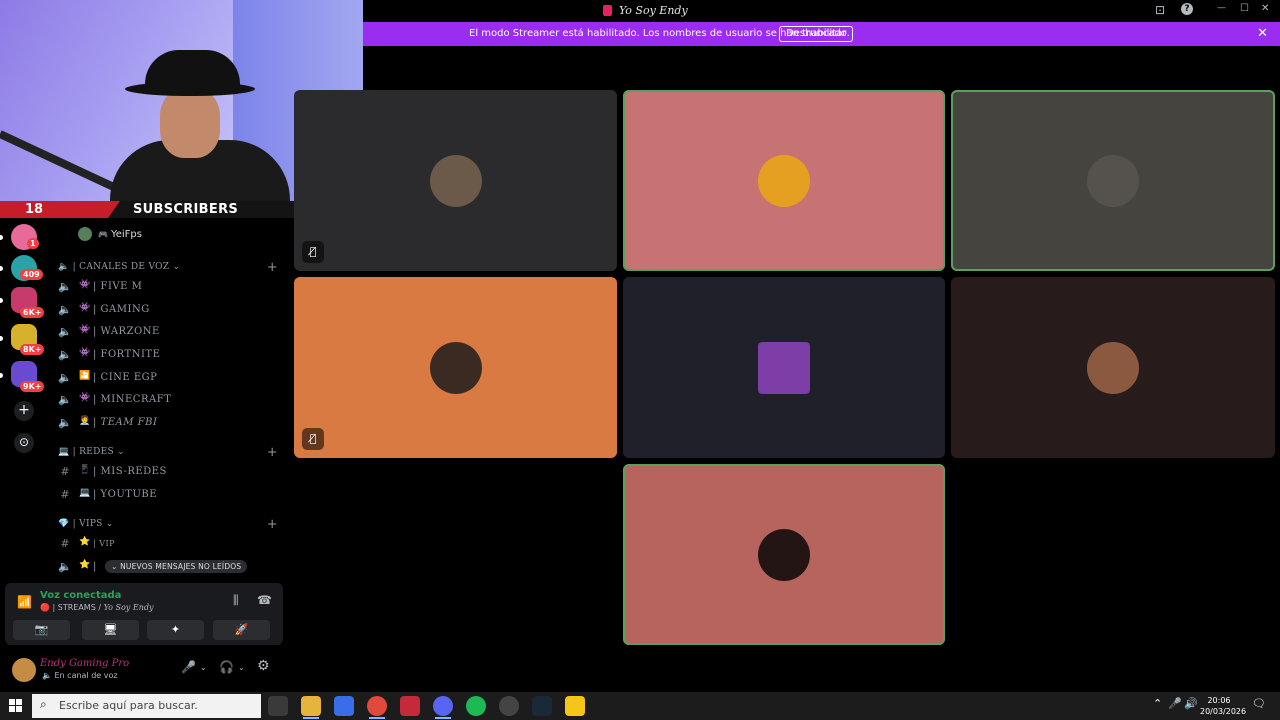 The width and height of the screenshot is (1280, 720). Describe the element at coordinates (476, 706) in the screenshot. I see `spotify-icon` at that location.